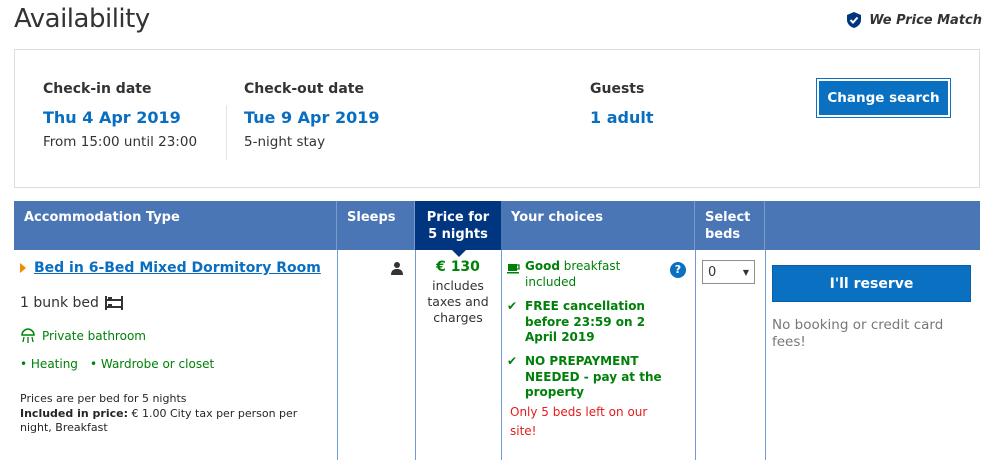  I want to click on checkout-label: Check-out date, so click(304, 89).